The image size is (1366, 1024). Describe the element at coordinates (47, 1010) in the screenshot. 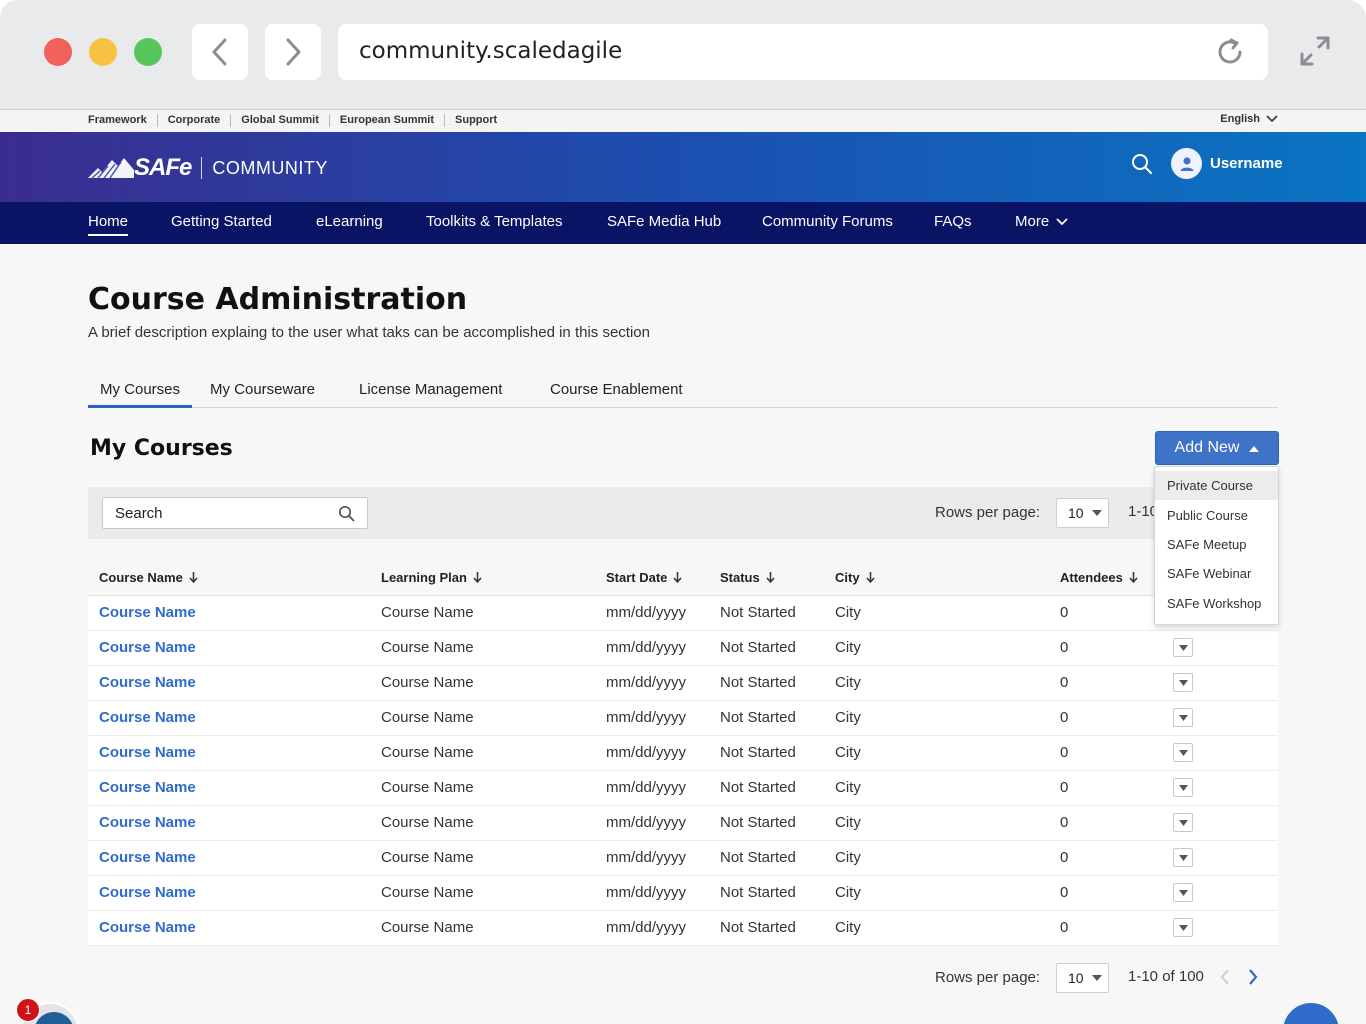

I see `notification-widget: 1` at that location.